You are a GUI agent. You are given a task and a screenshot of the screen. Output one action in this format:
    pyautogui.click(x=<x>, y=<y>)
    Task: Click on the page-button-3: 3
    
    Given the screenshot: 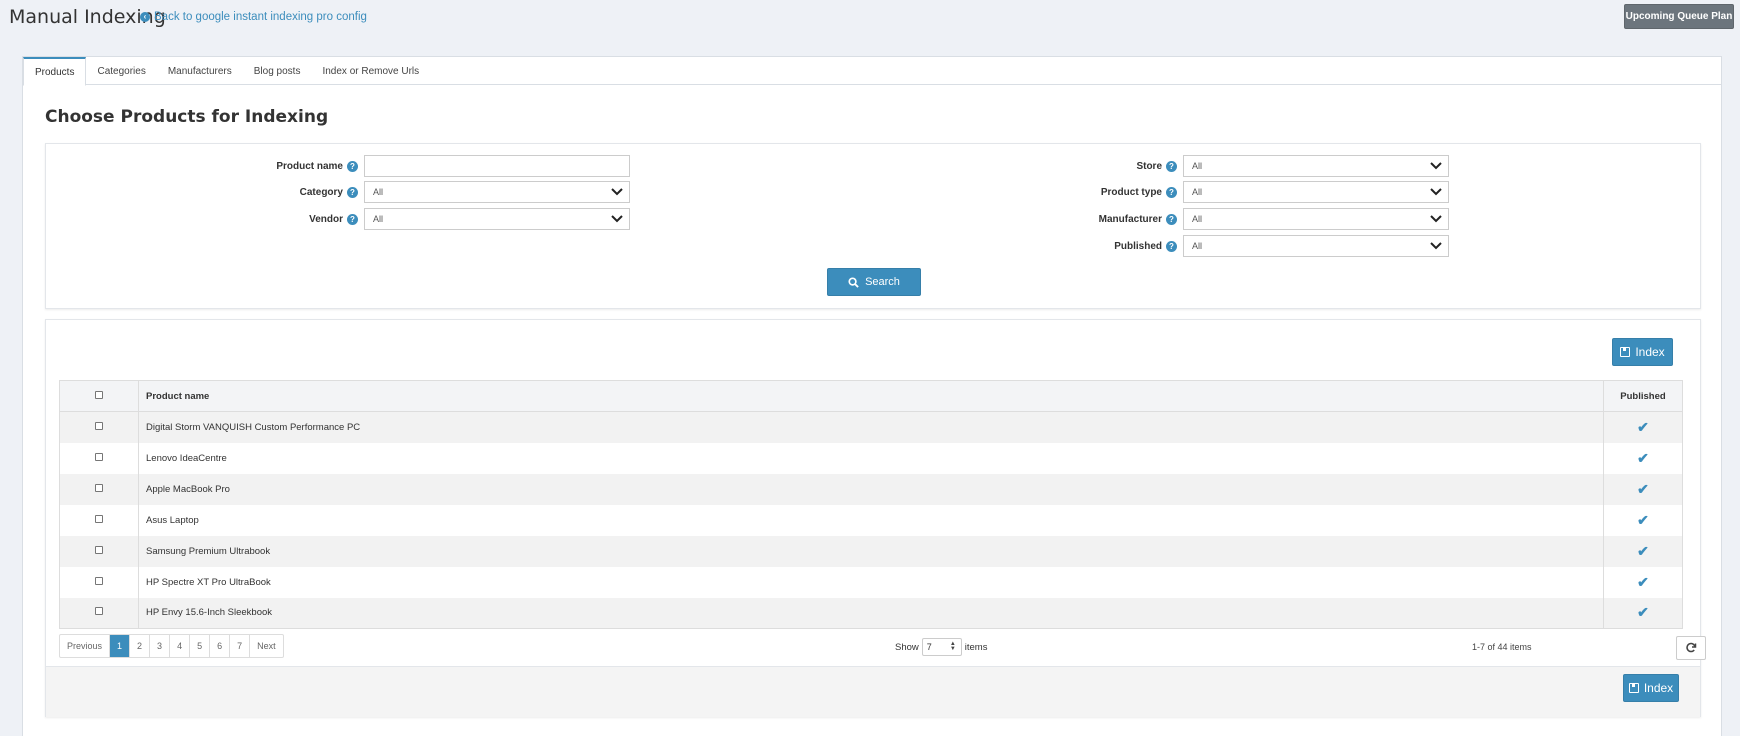 What is the action you would take?
    pyautogui.click(x=160, y=646)
    